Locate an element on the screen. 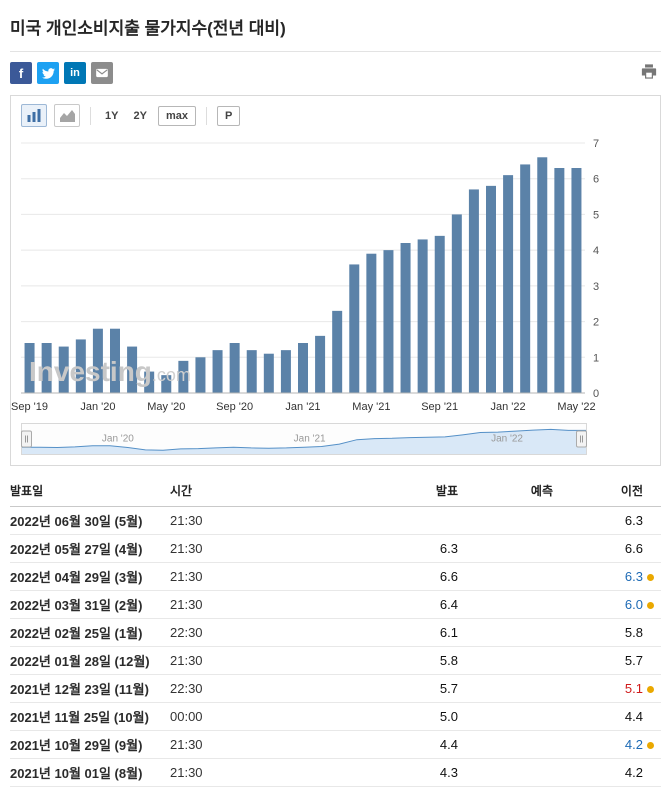 The width and height of the screenshot is (671, 792). actual-value: 4.2 is located at coordinates (379, 789).